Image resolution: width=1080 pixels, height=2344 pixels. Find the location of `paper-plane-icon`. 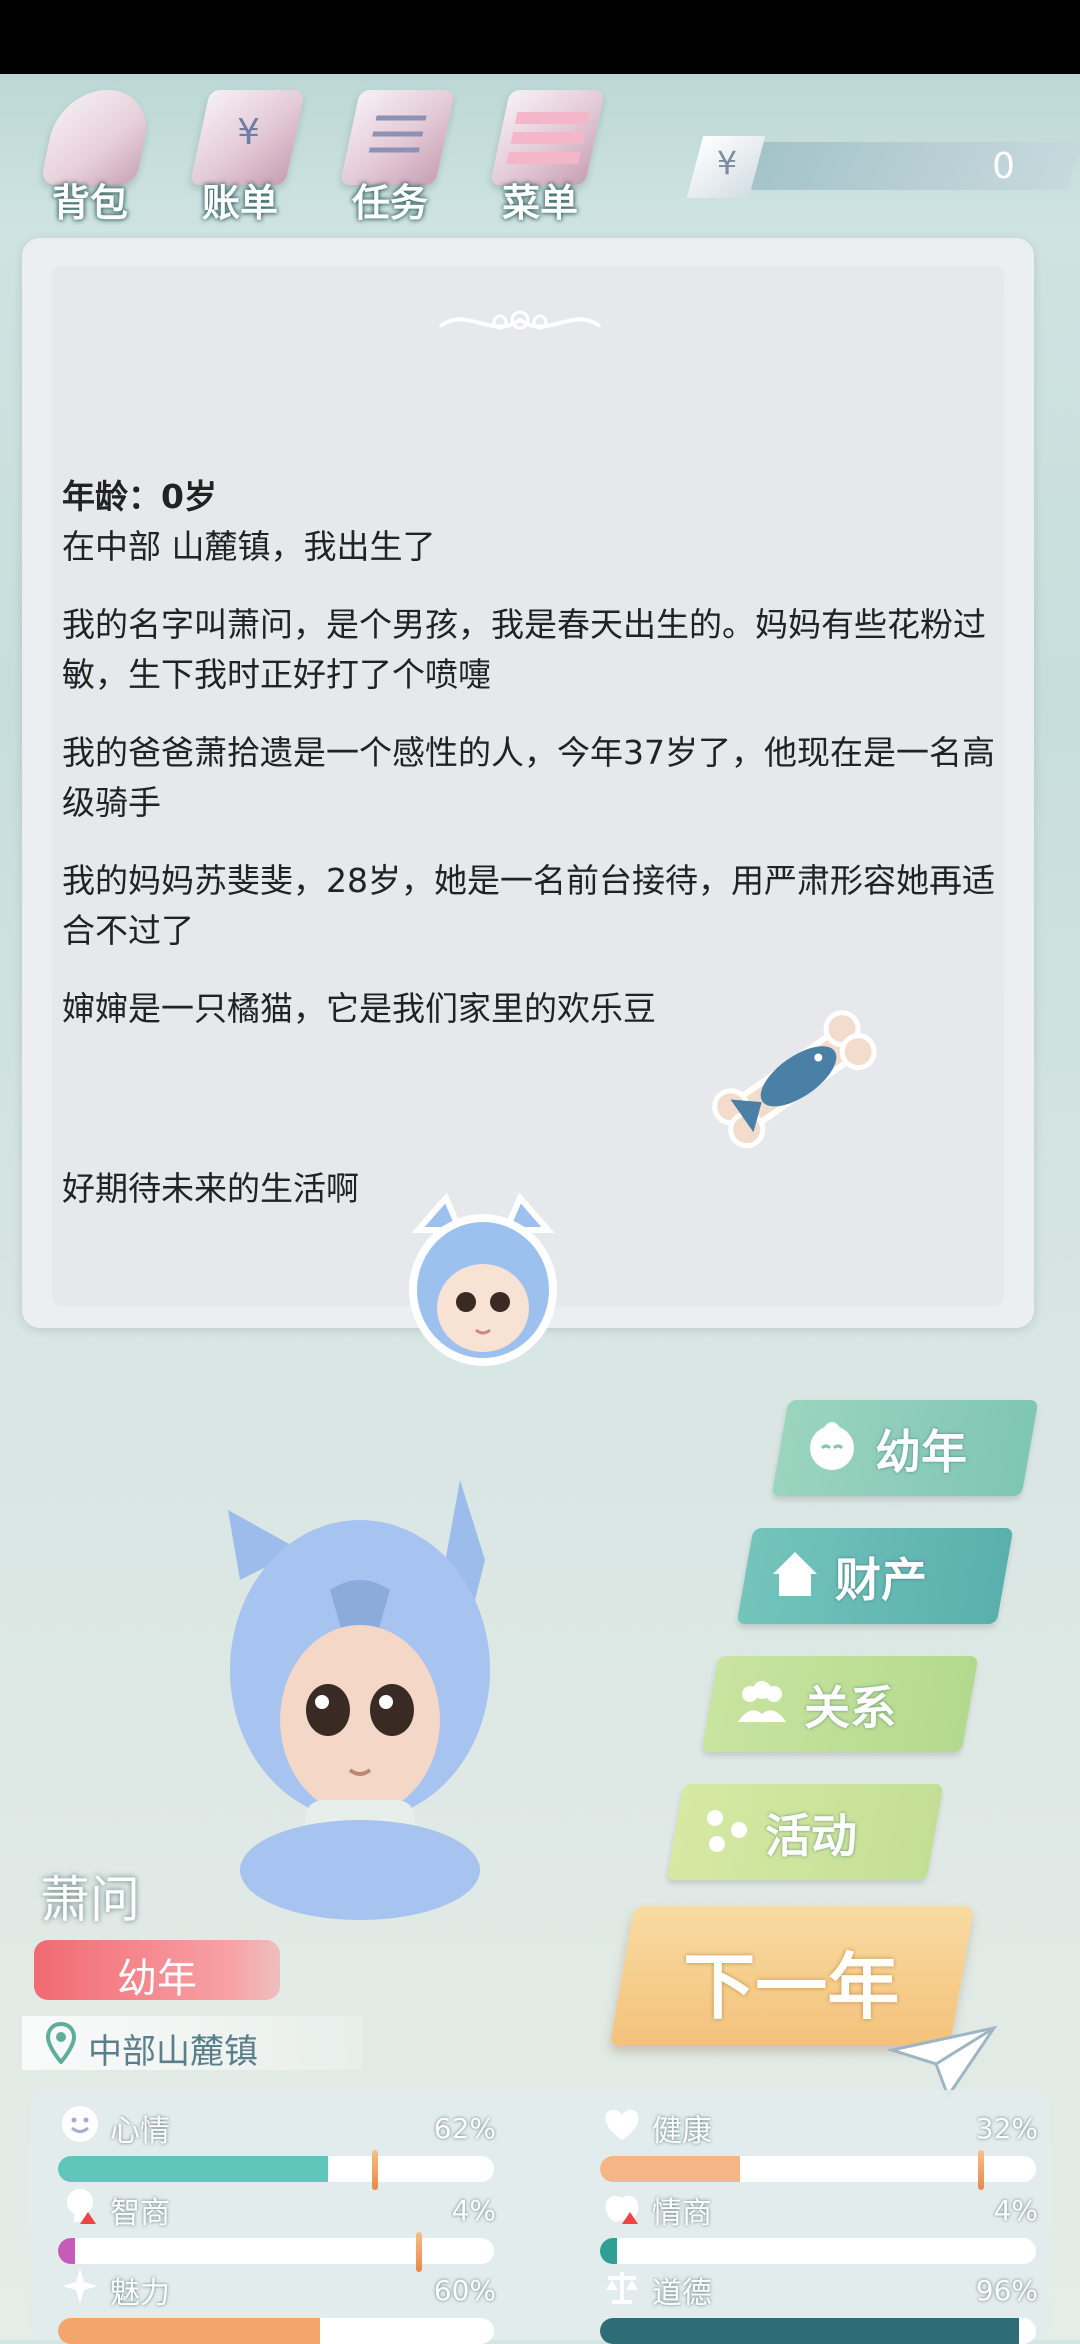

paper-plane-icon is located at coordinates (943, 2062).